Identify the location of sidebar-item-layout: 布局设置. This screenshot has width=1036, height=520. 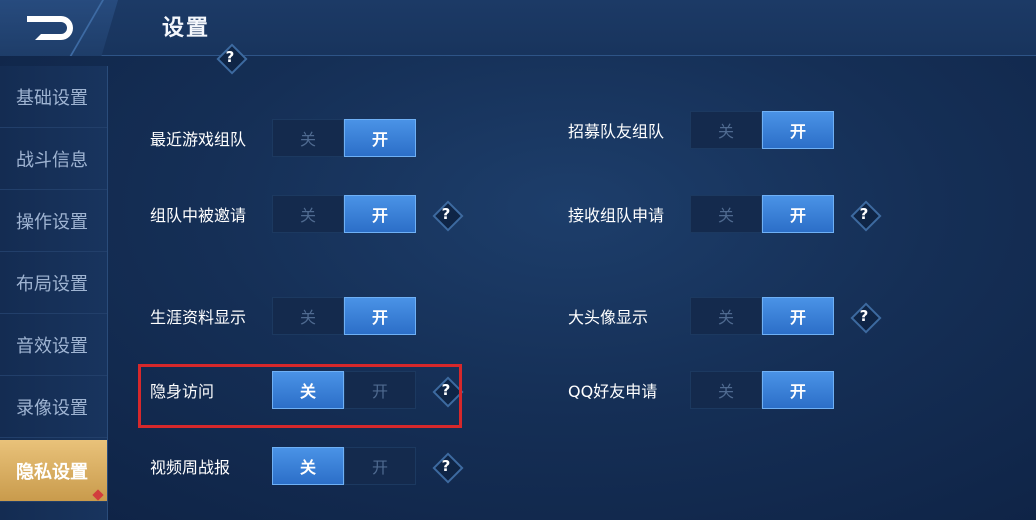
(53, 283).